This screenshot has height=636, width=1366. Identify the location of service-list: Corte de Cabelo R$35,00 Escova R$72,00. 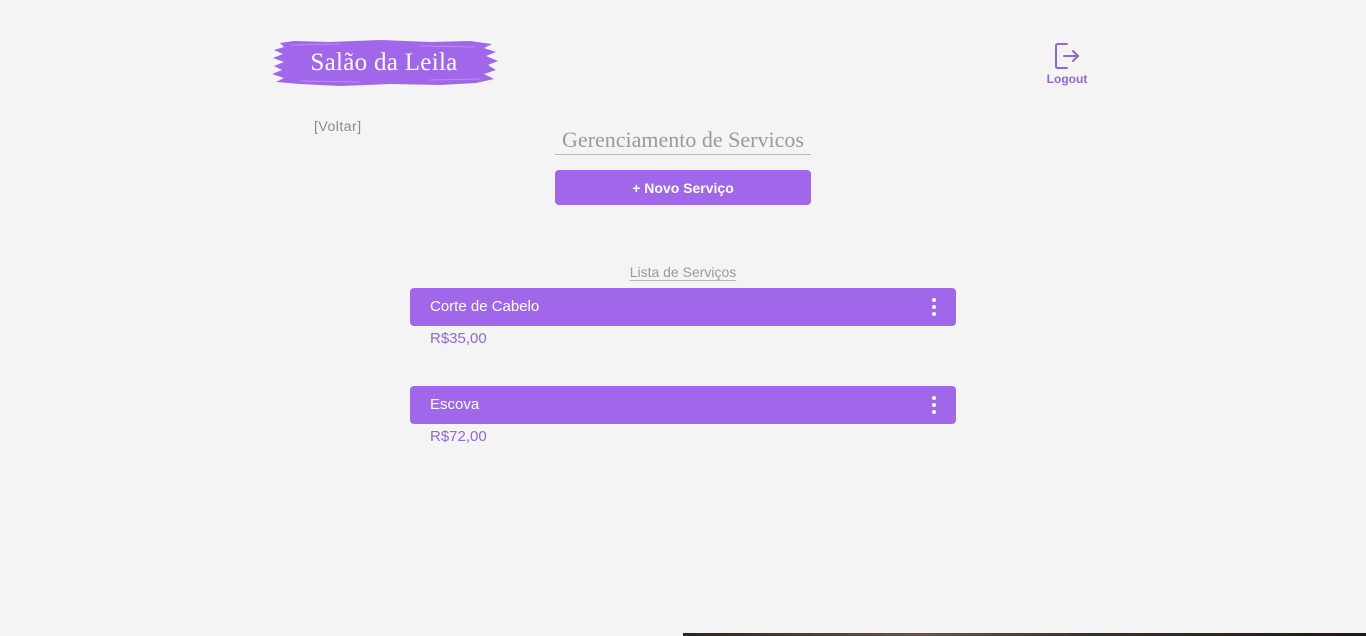
(683, 386).